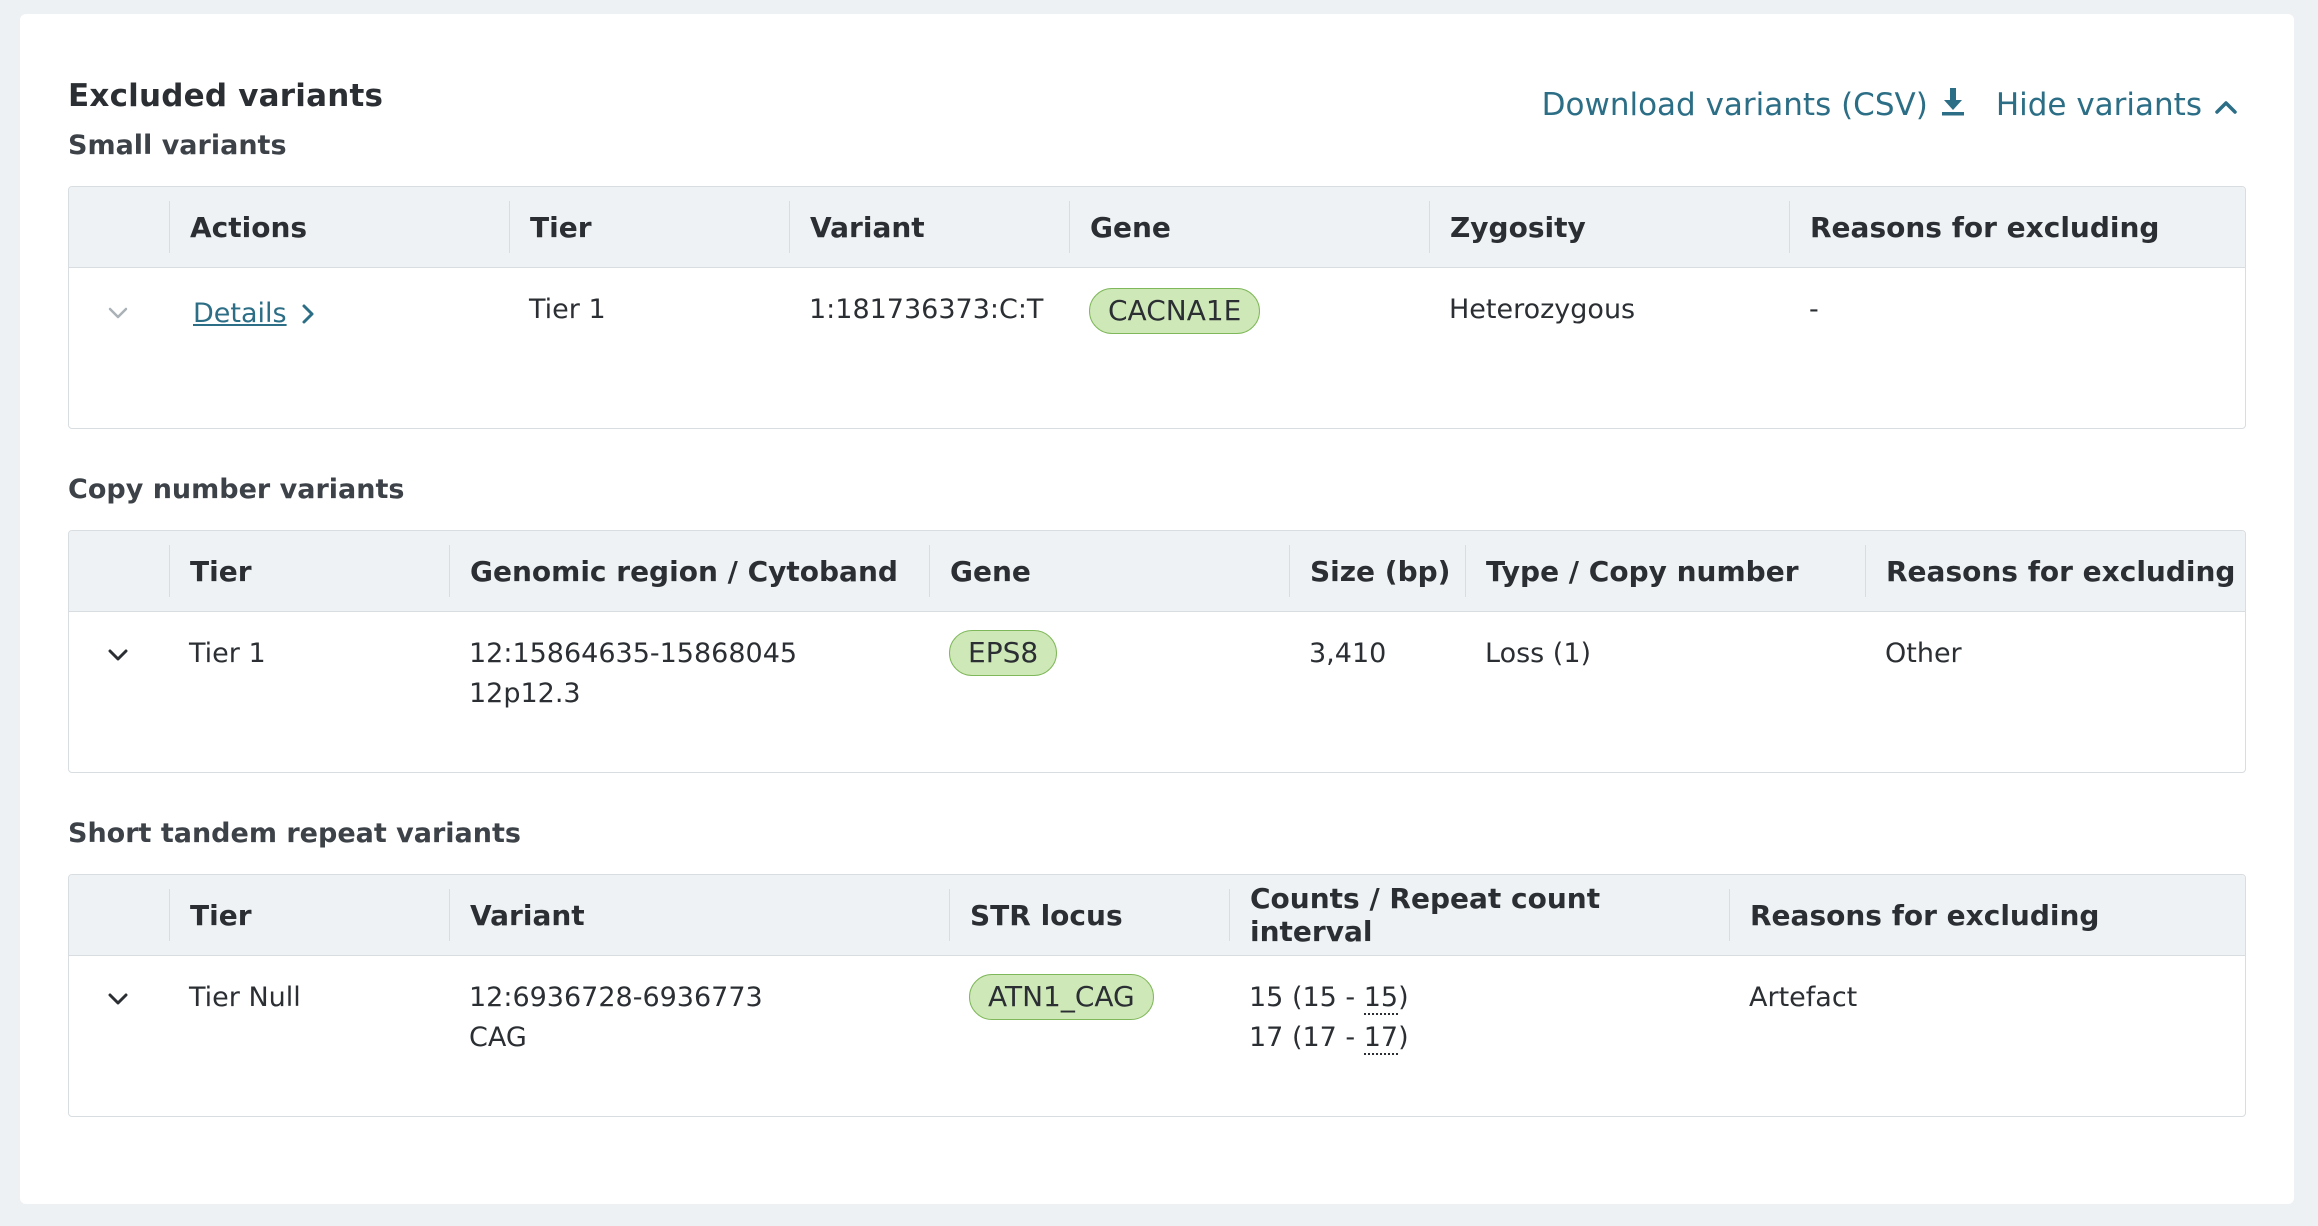 This screenshot has width=2318, height=1226. I want to click on count-2-prefix: 17 (17 -, so click(1306, 1037).